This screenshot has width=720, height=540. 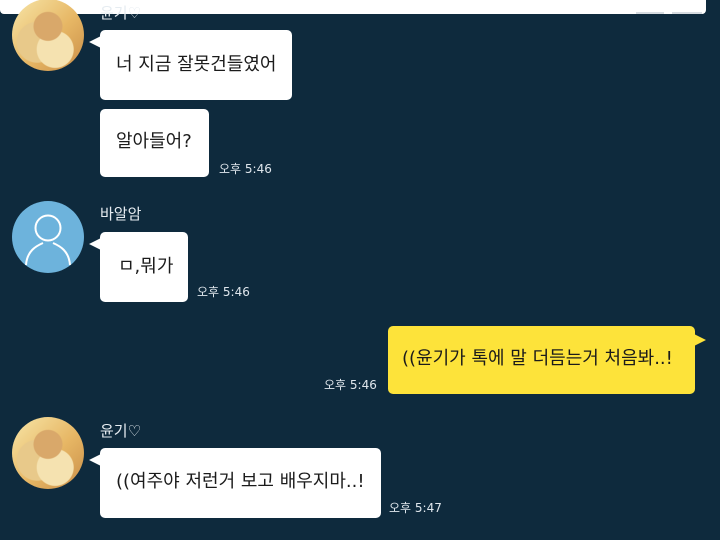 I want to click on message-bubble: ((여주야 저런거 보고 배우지마..!, so click(x=235, y=483).